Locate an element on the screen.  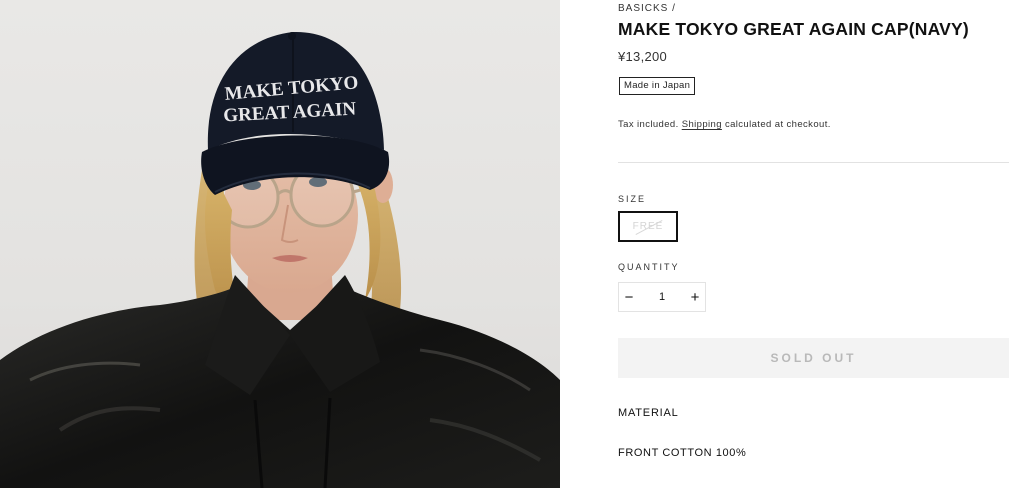
product-title: MAKE TOKYO GREAT AGAIN CAP(NAVY) is located at coordinates (793, 29).